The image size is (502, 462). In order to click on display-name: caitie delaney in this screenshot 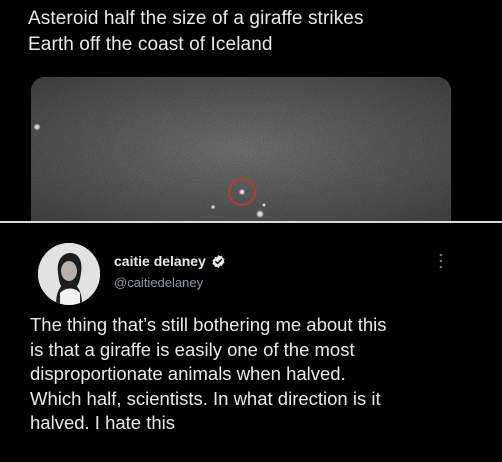, I will do `click(160, 261)`.